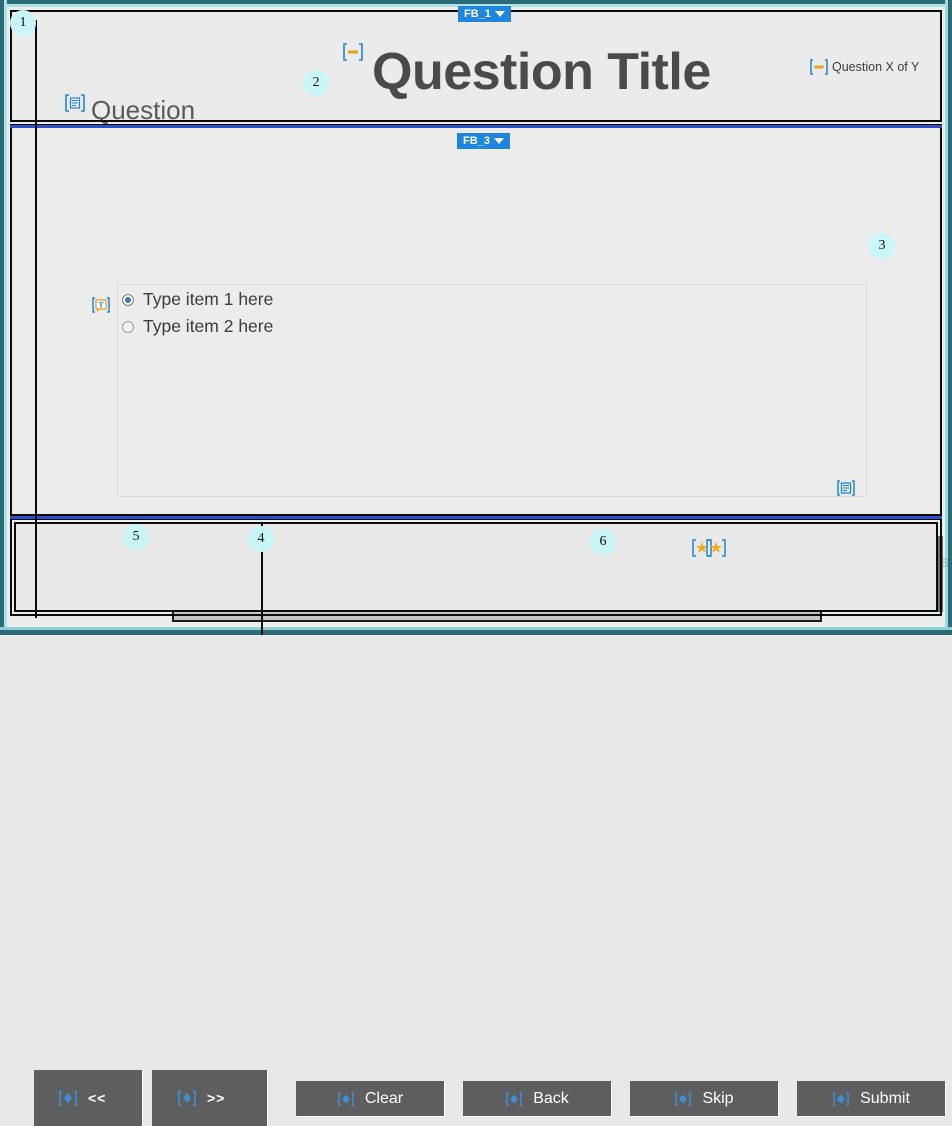  Describe the element at coordinates (882, 246) in the screenshot. I see `annotation-badge-3: 3` at that location.